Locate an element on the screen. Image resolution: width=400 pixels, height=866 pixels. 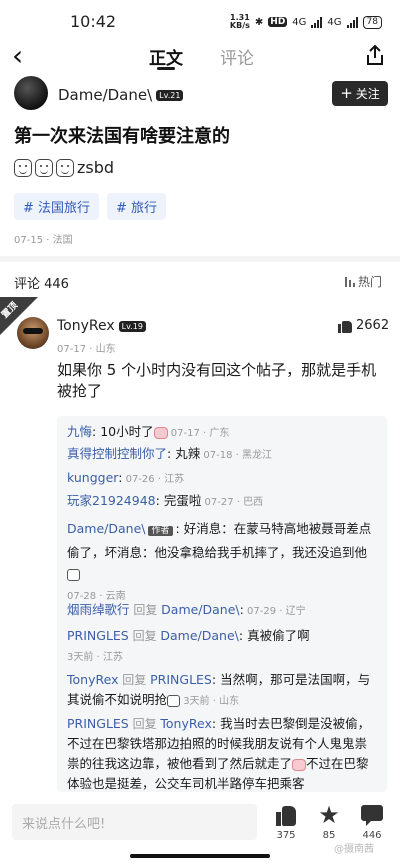
back-arrow-icon: ‹ is located at coordinates (17, 56).